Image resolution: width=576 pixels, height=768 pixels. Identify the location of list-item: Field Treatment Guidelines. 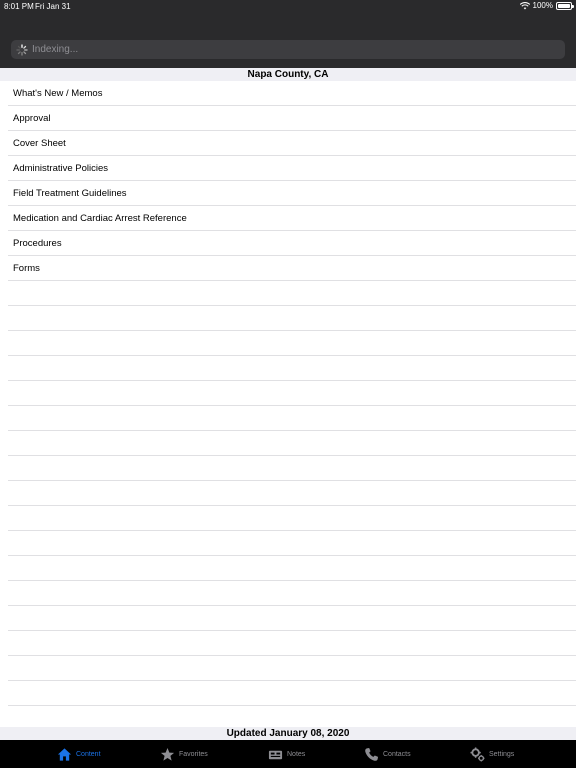
(292, 193).